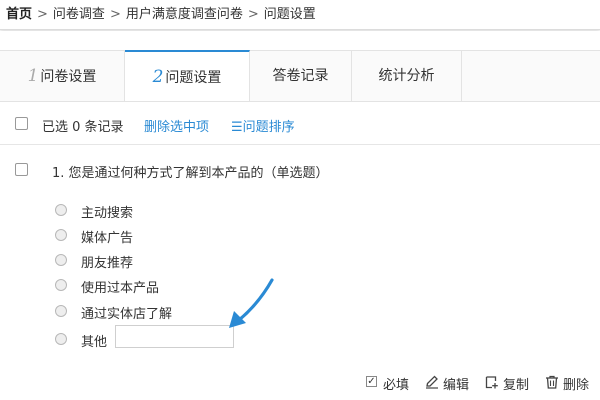  Describe the element at coordinates (576, 385) in the screenshot. I see `delete-label: 删除` at that location.